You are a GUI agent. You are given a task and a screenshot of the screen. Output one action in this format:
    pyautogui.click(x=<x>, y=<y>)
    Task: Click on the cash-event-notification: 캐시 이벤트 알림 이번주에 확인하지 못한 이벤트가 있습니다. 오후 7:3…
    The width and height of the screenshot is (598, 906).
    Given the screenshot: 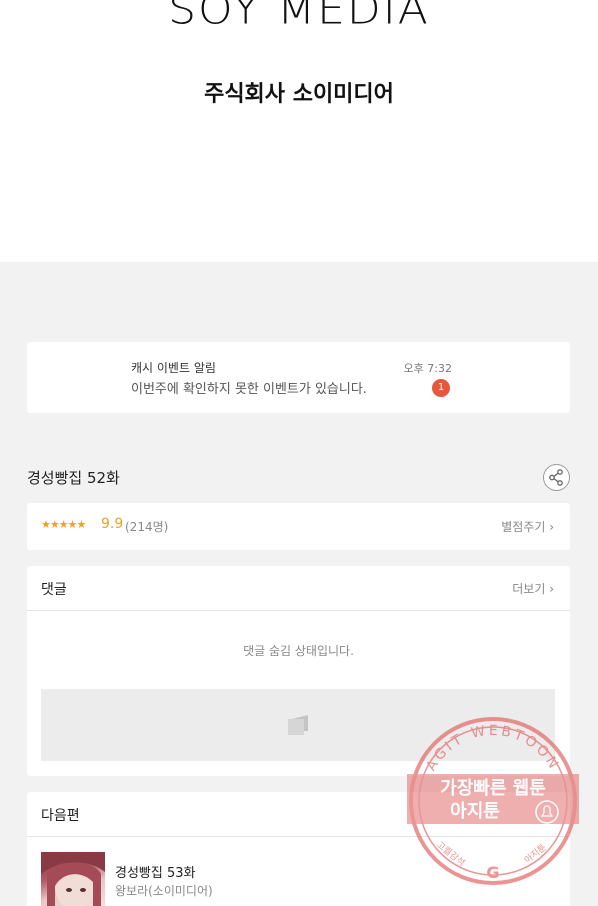 What is the action you would take?
    pyautogui.click(x=298, y=377)
    